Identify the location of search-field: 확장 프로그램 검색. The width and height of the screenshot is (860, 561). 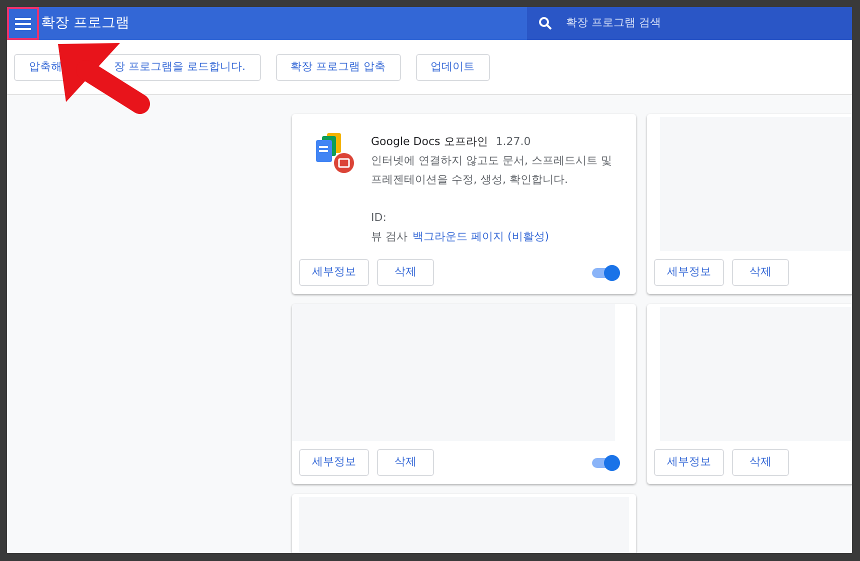
(689, 23).